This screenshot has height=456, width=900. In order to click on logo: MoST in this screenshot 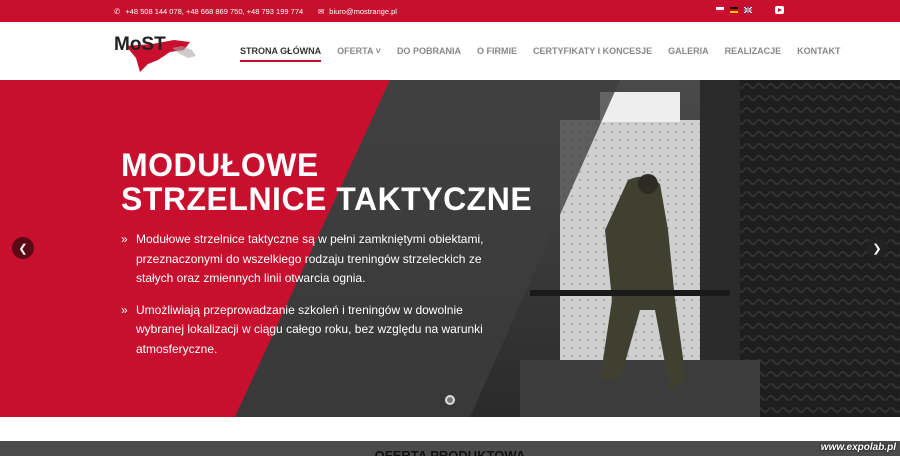, I will do `click(156, 53)`.